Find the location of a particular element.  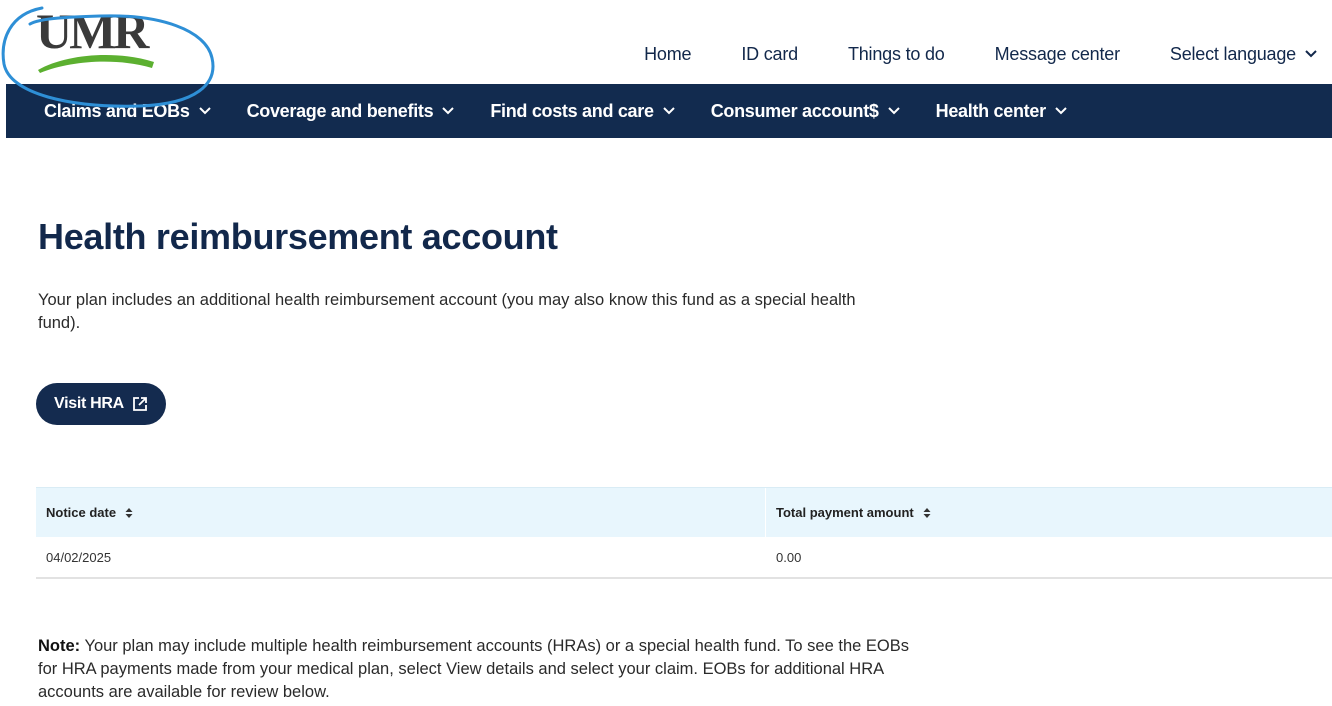

menu-consumer-label: Consumer account$ is located at coordinates (794, 110).